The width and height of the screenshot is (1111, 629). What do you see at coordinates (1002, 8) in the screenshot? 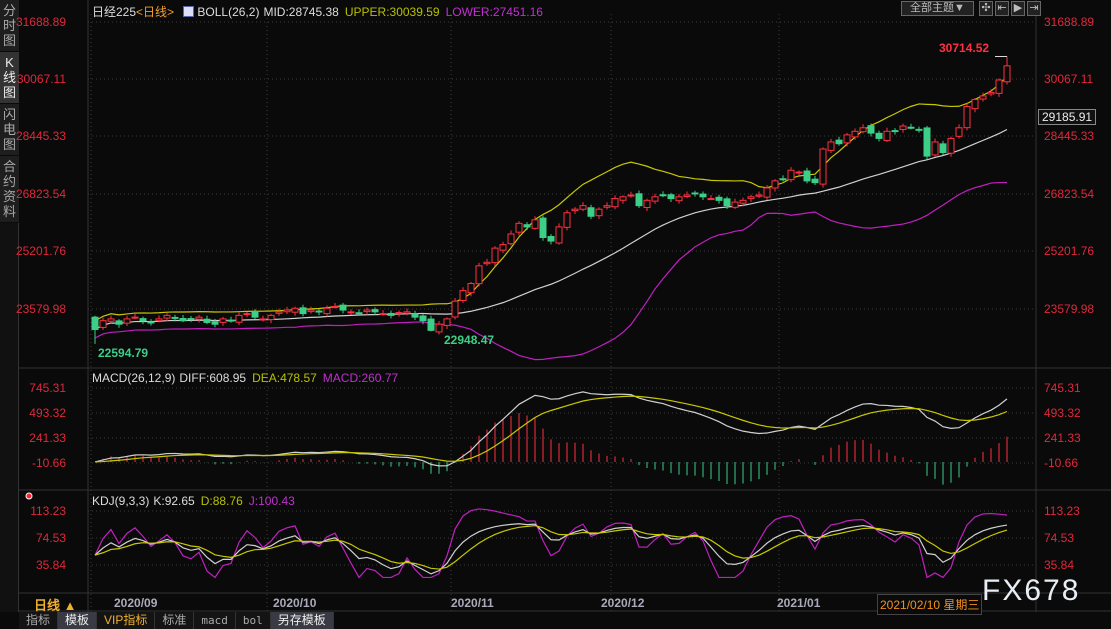
I see `zoom-range-icon: ⇤` at bounding box center [1002, 8].